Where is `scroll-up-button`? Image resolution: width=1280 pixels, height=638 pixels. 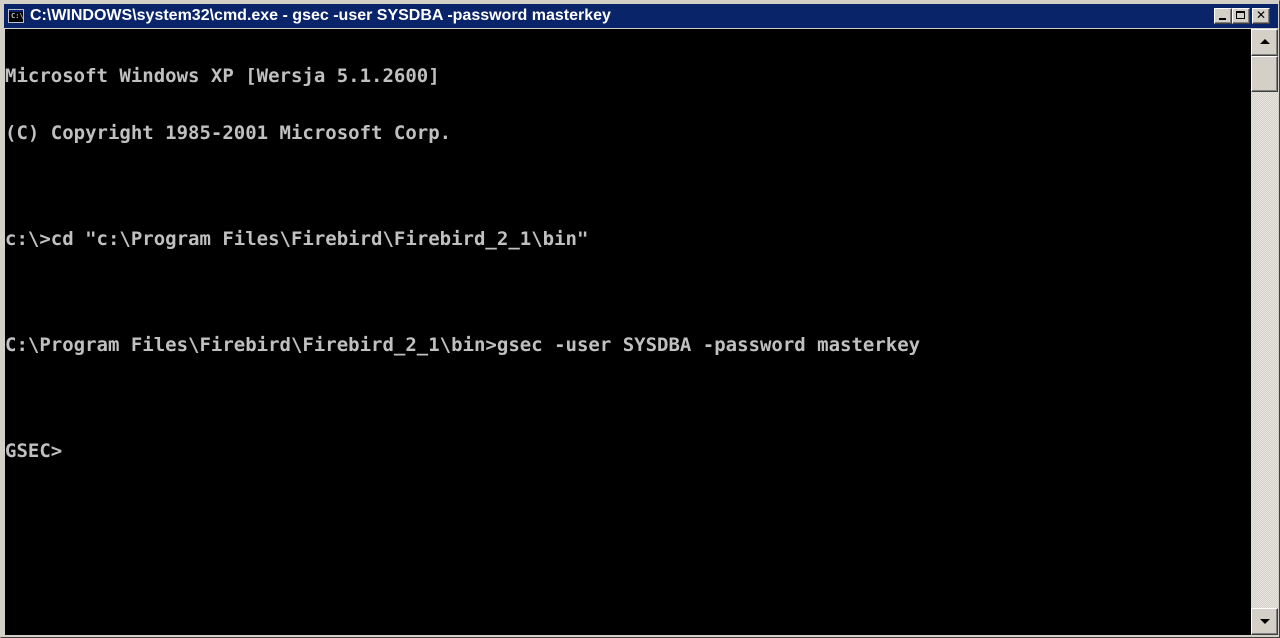 scroll-up-button is located at coordinates (1264, 42).